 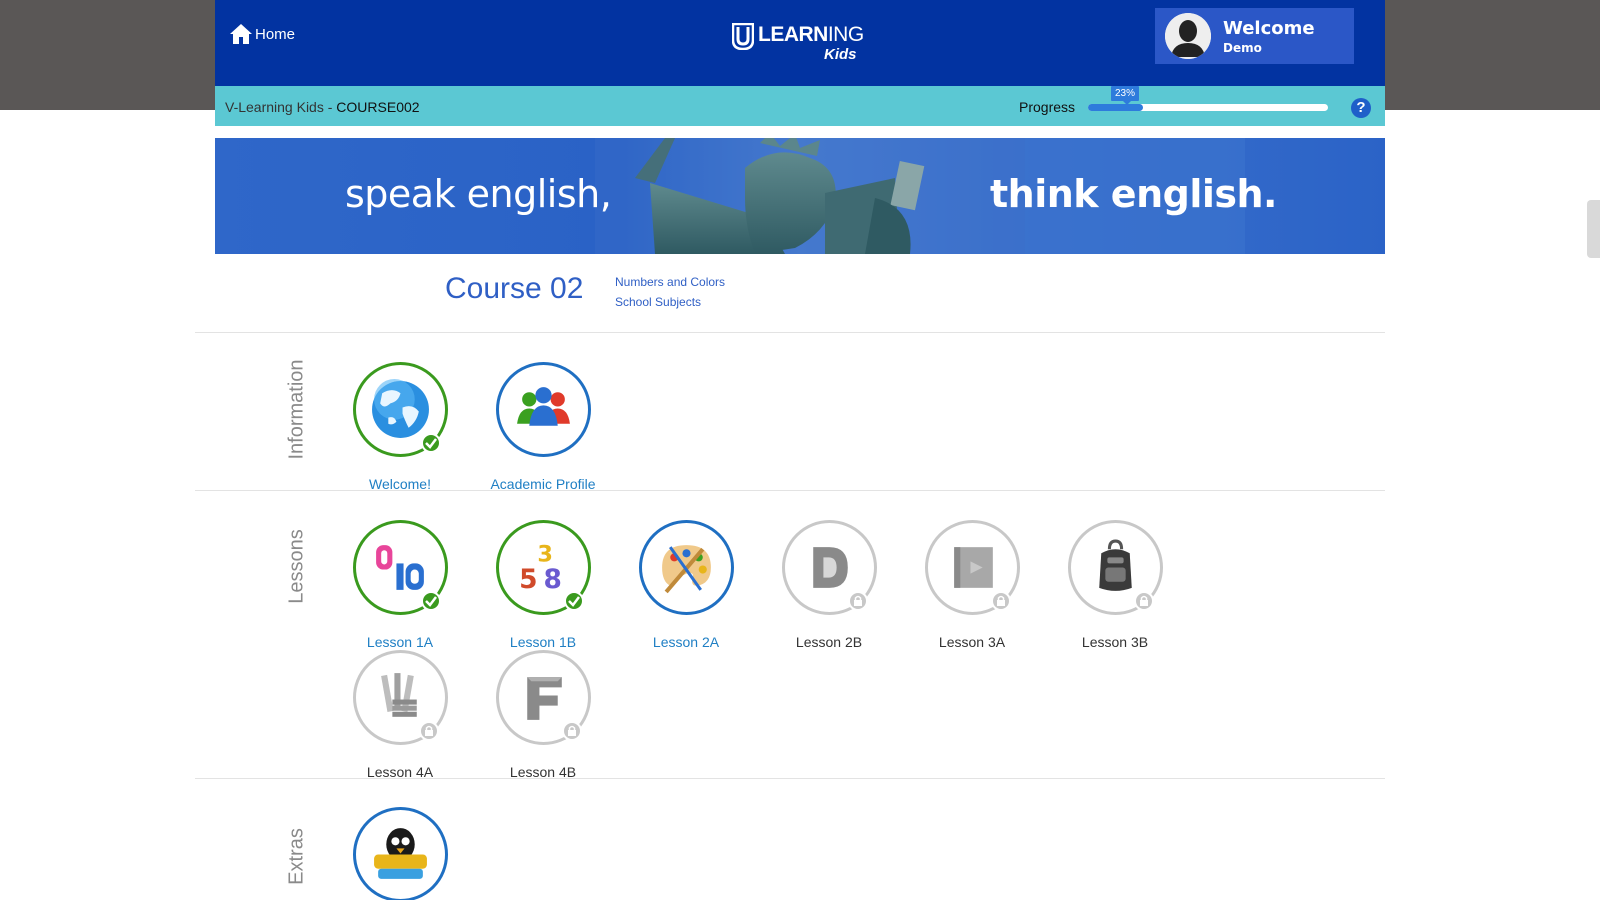 I want to click on progress-label: Progress, so click(x=1047, y=107).